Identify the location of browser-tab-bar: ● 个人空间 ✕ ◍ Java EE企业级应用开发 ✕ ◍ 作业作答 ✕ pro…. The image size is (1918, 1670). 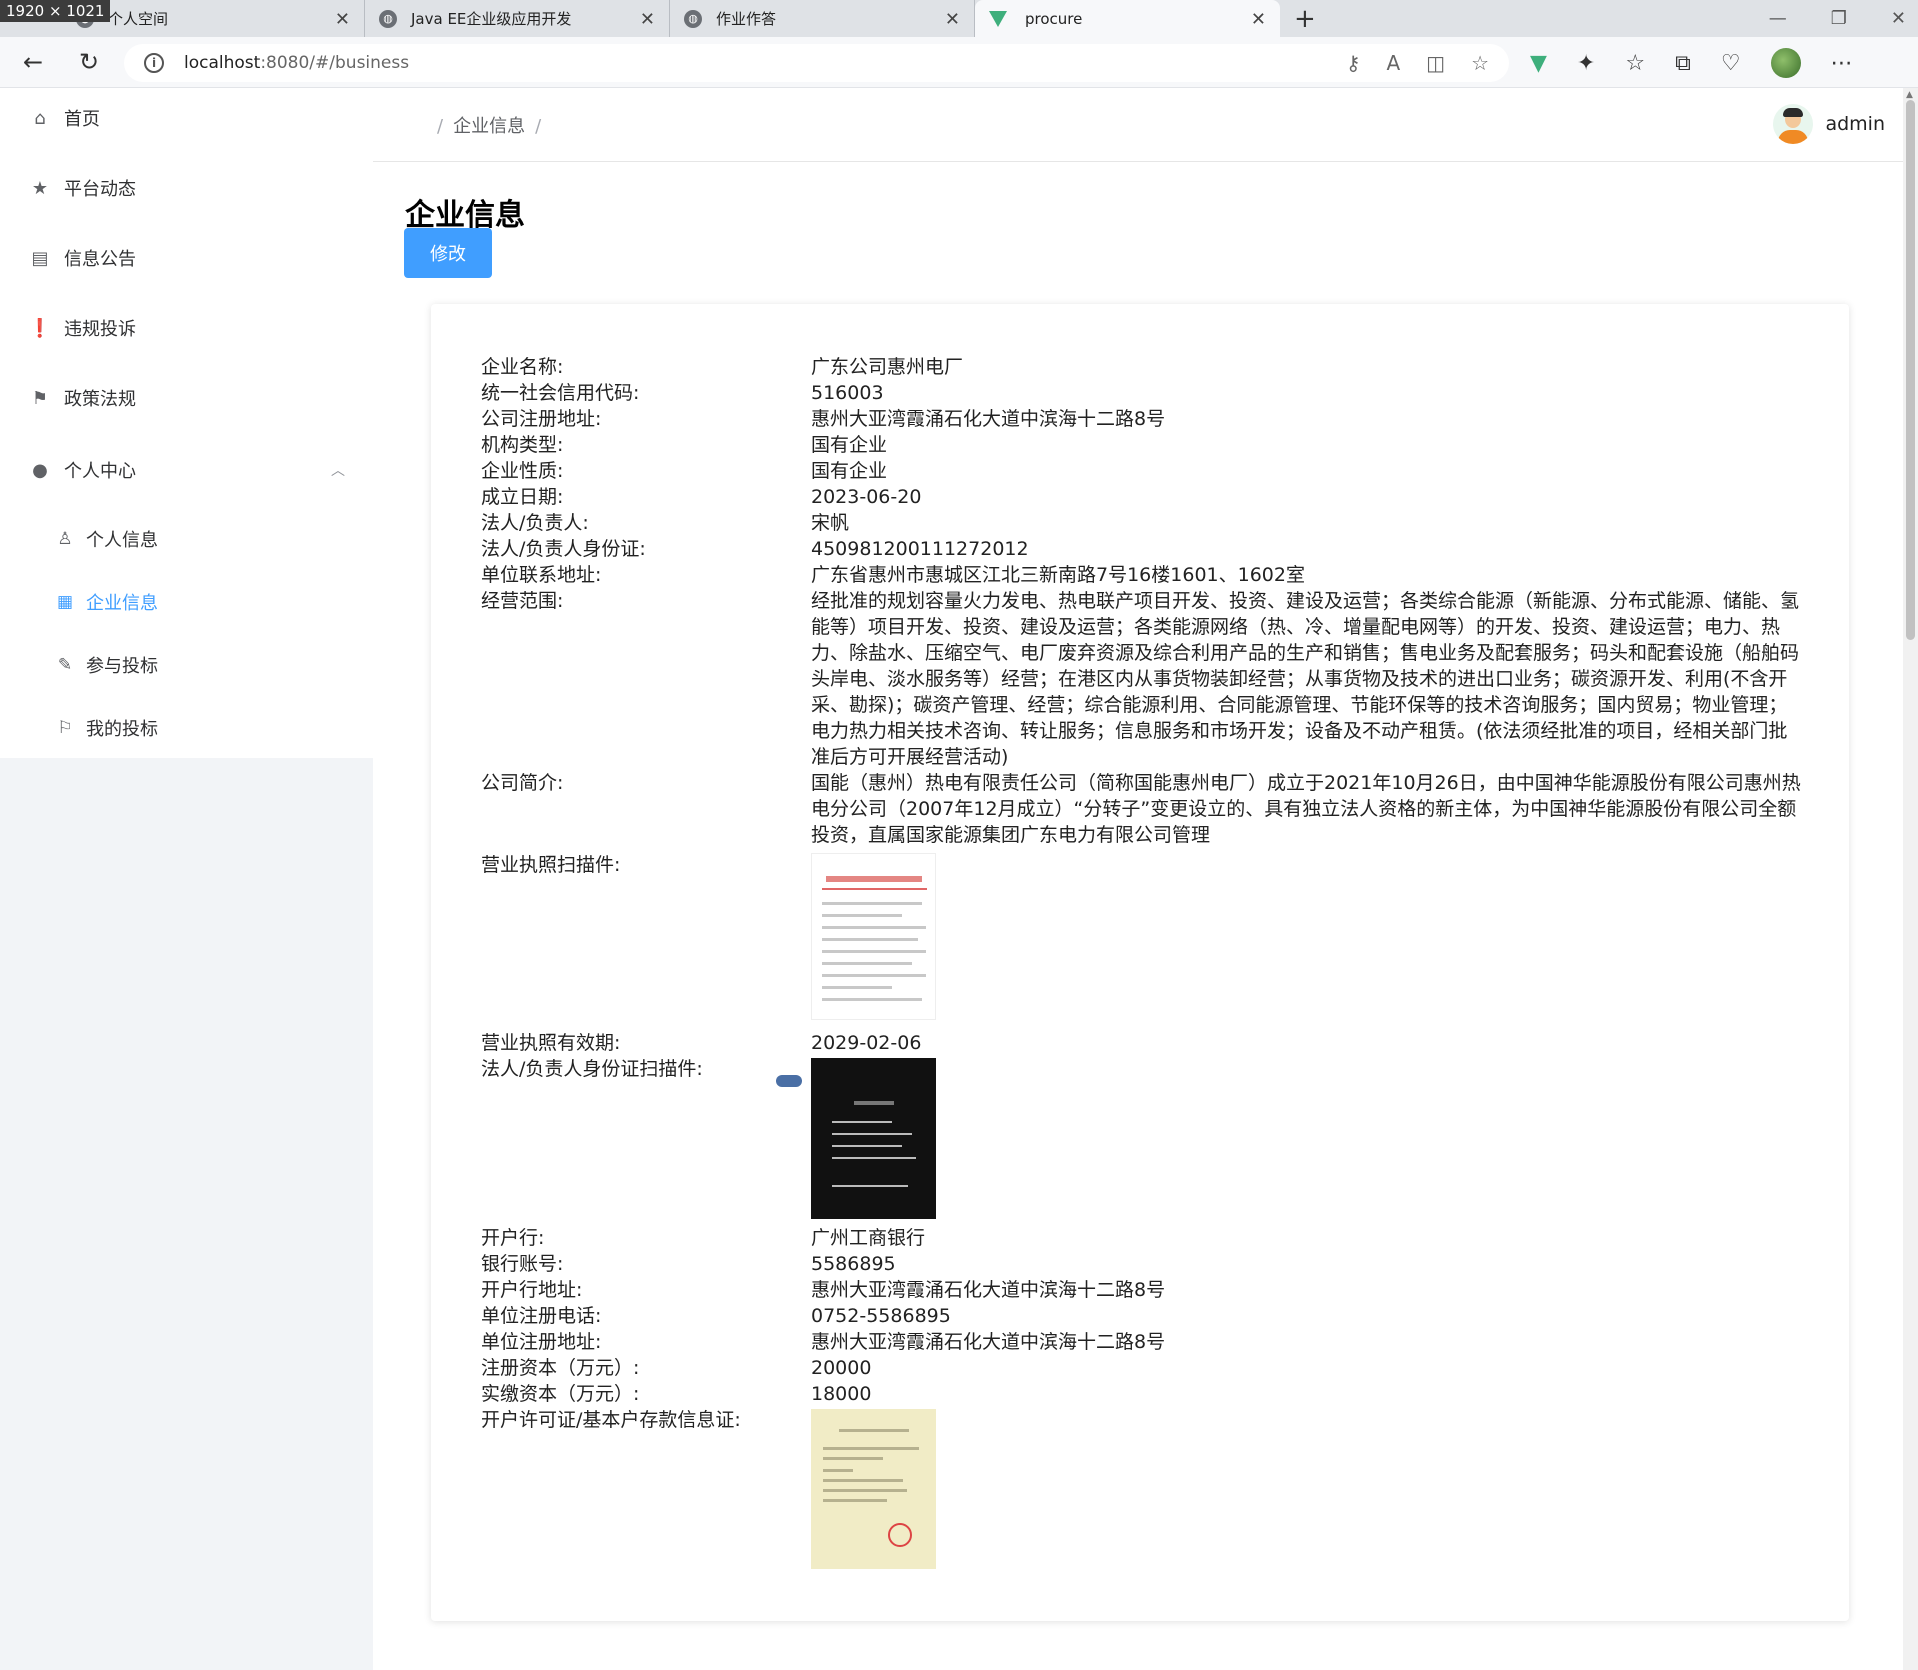
(959, 18).